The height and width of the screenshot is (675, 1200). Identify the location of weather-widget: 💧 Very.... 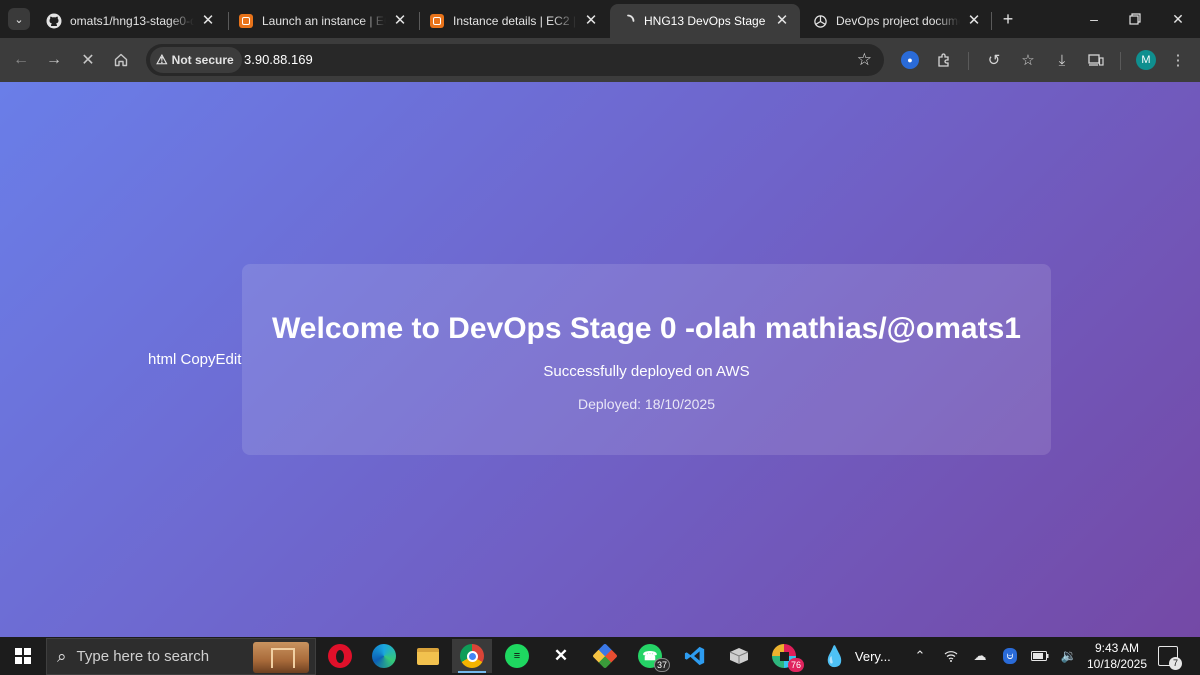
(856, 656).